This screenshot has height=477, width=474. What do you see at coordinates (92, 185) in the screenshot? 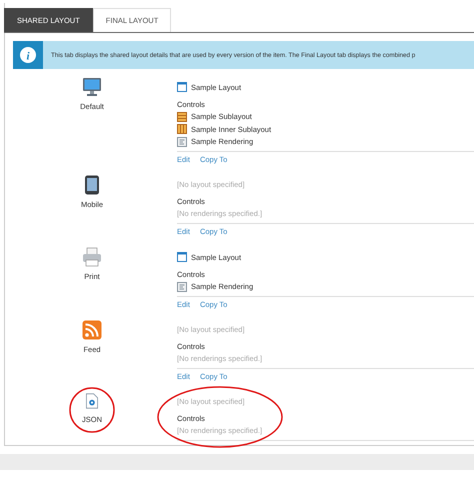
I see `tablet-icon` at bounding box center [92, 185].